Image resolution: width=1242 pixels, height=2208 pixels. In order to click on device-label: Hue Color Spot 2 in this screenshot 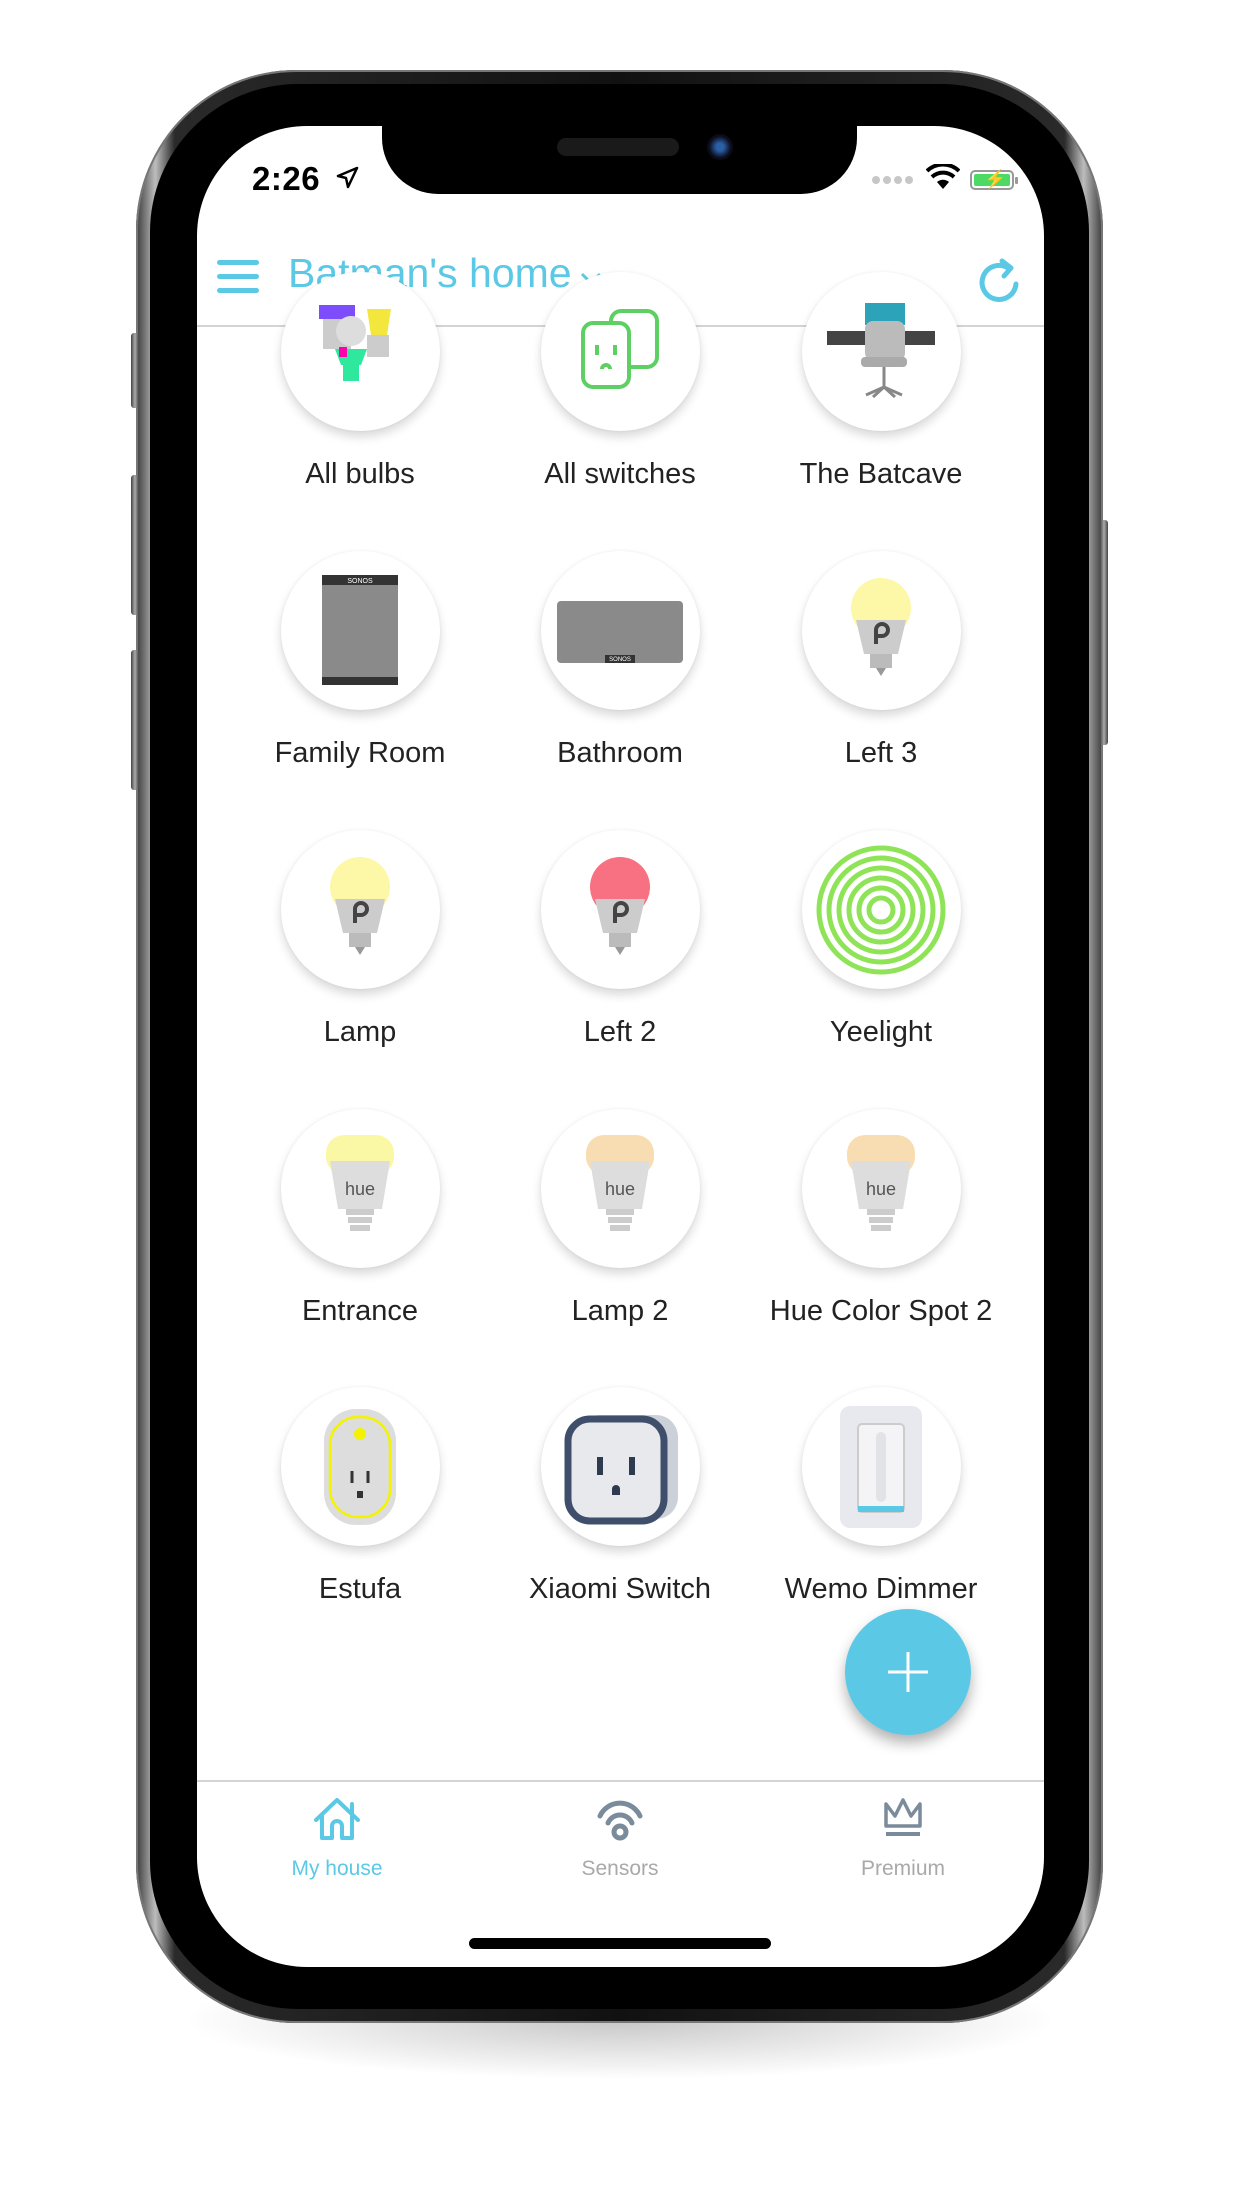, I will do `click(881, 1311)`.